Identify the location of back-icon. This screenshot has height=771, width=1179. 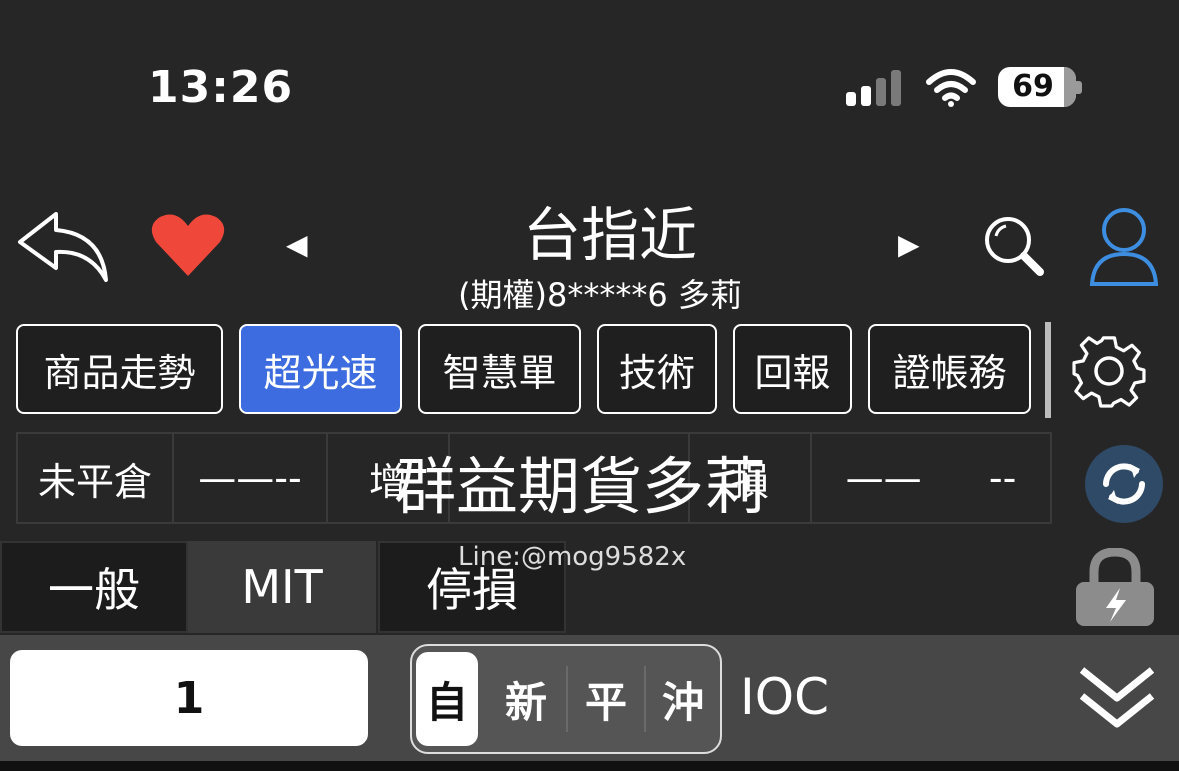
(63, 247).